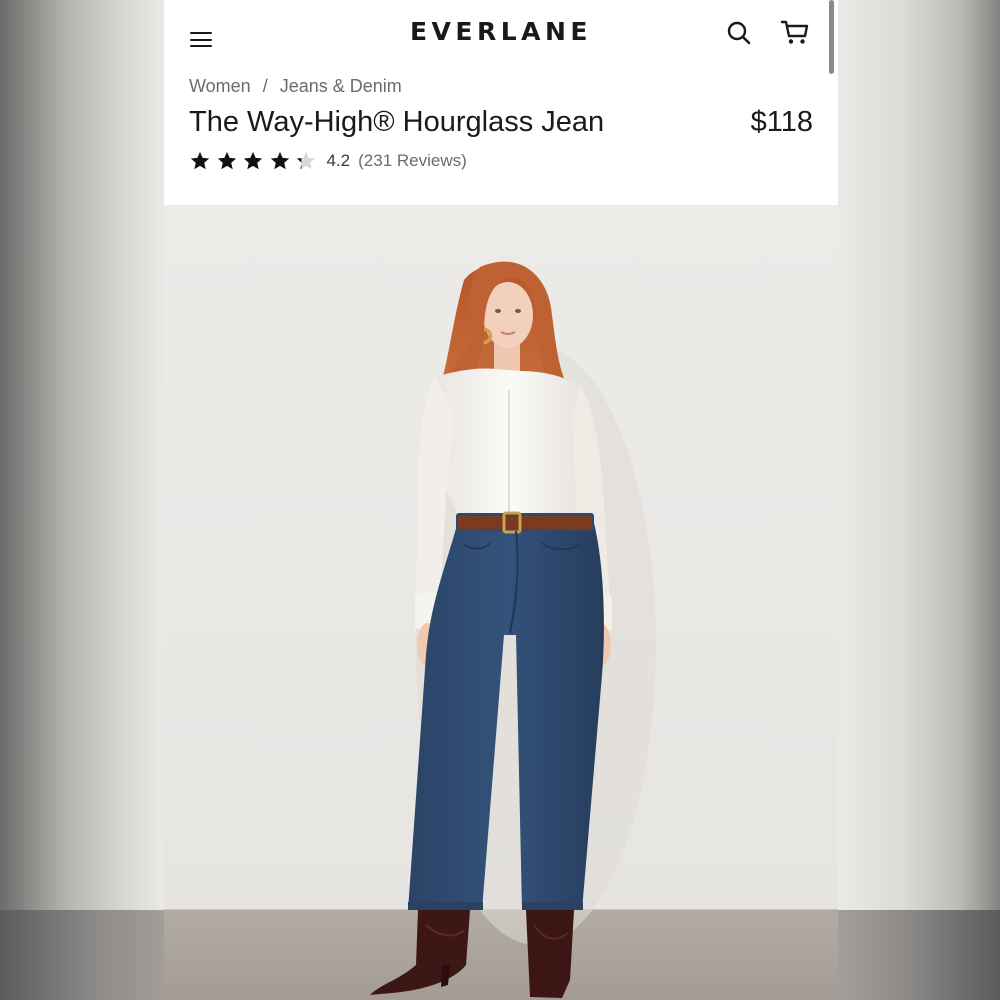 Image resolution: width=1000 pixels, height=1000 pixels. Describe the element at coordinates (795, 32) in the screenshot. I see `shopping-cart-icon` at that location.